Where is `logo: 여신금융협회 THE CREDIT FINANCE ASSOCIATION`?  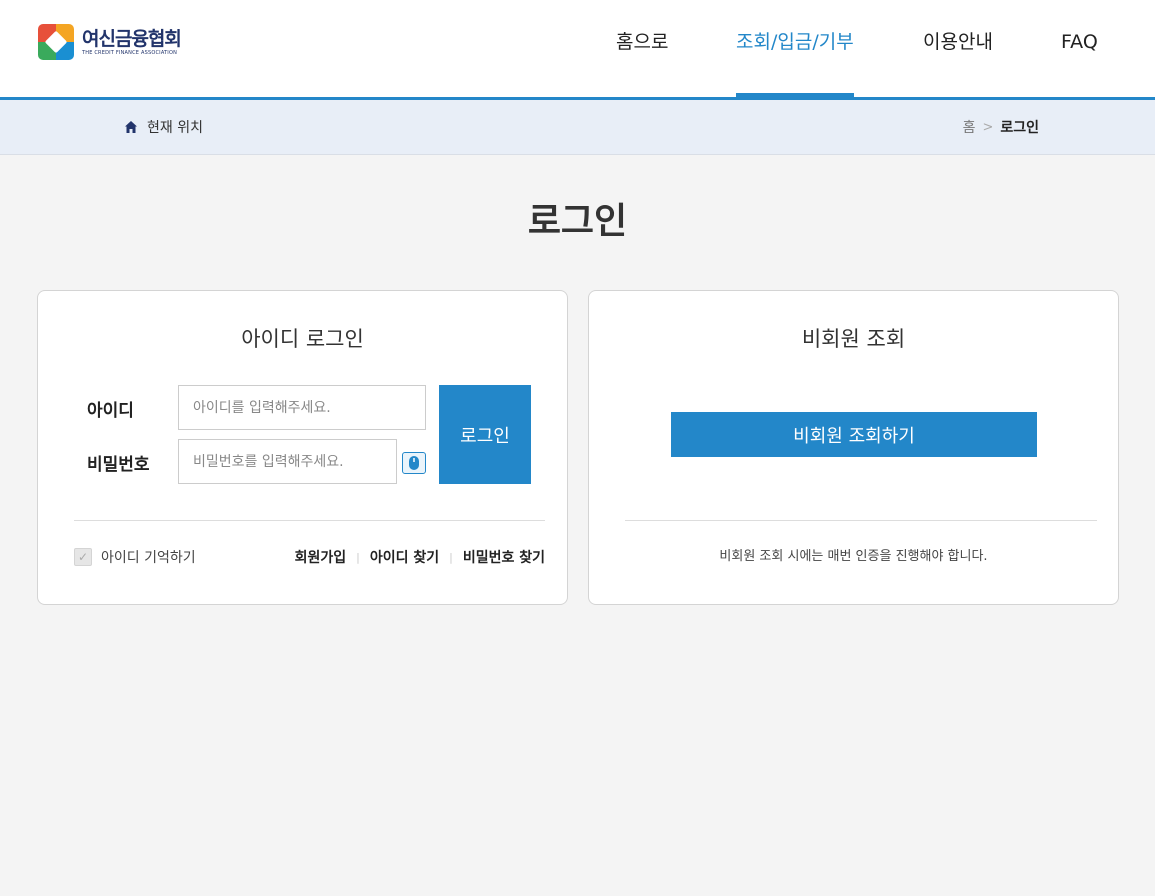
logo: 여신금융협회 THE CREDIT FINANCE ASSOCIATION is located at coordinates (110, 42).